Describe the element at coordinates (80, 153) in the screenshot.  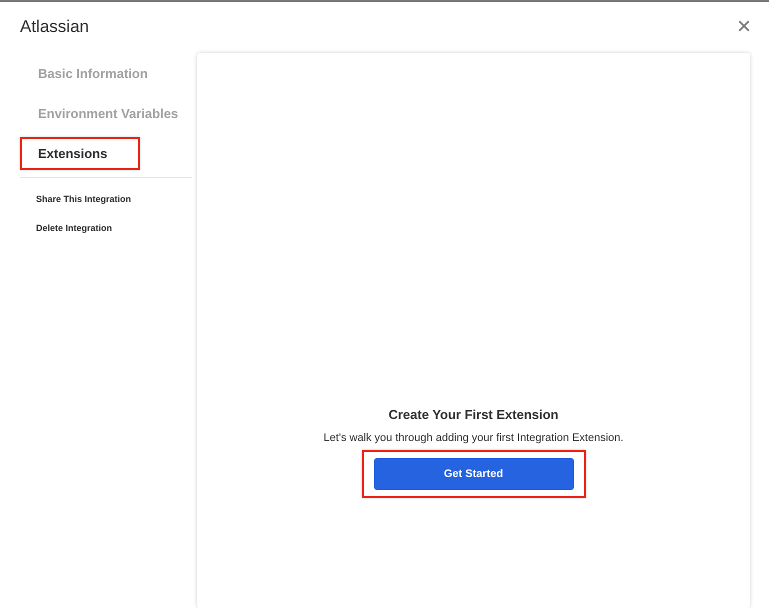
I see `sidebar-item: Extensions` at that location.